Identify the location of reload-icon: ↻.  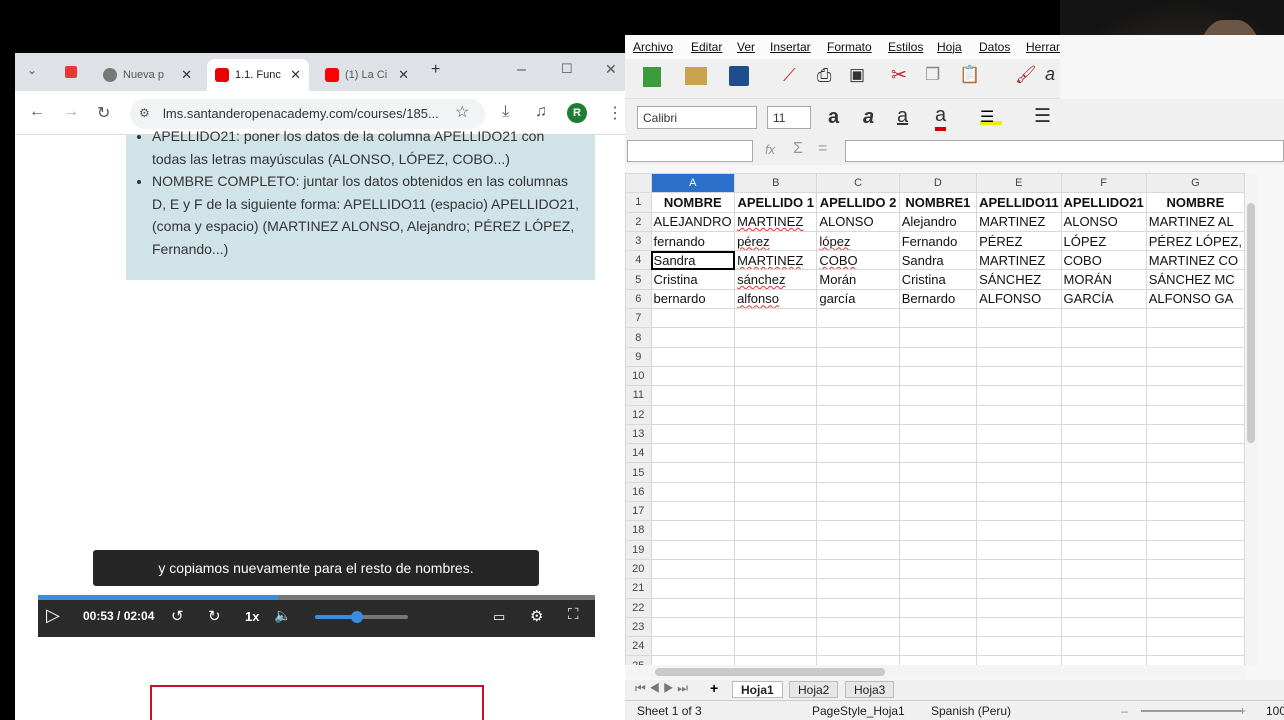
(103, 113).